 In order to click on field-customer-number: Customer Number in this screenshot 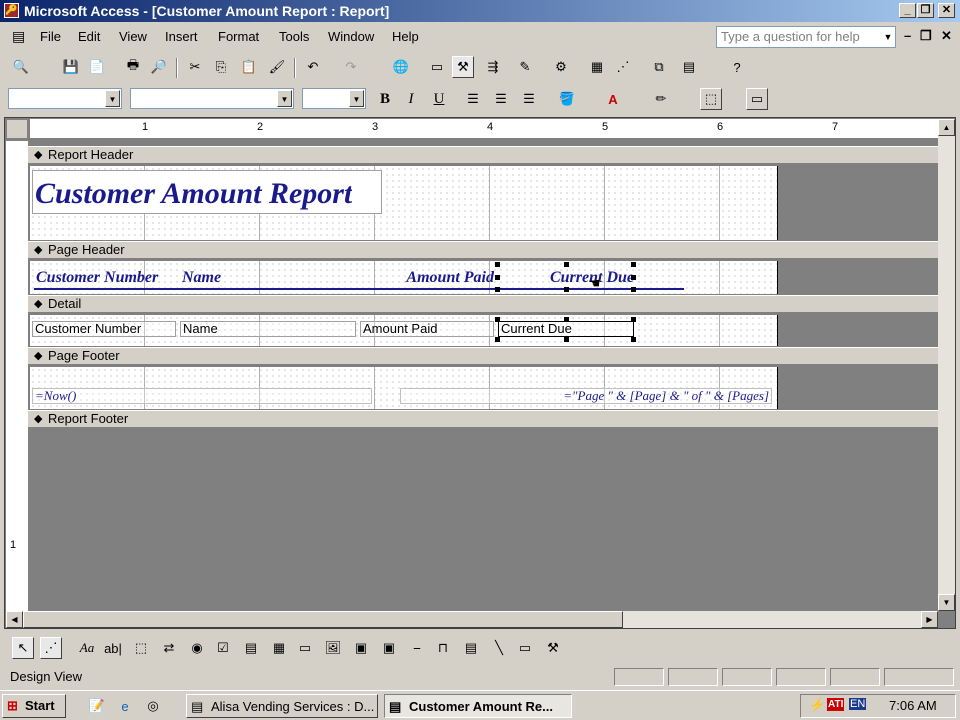, I will do `click(104, 329)`.